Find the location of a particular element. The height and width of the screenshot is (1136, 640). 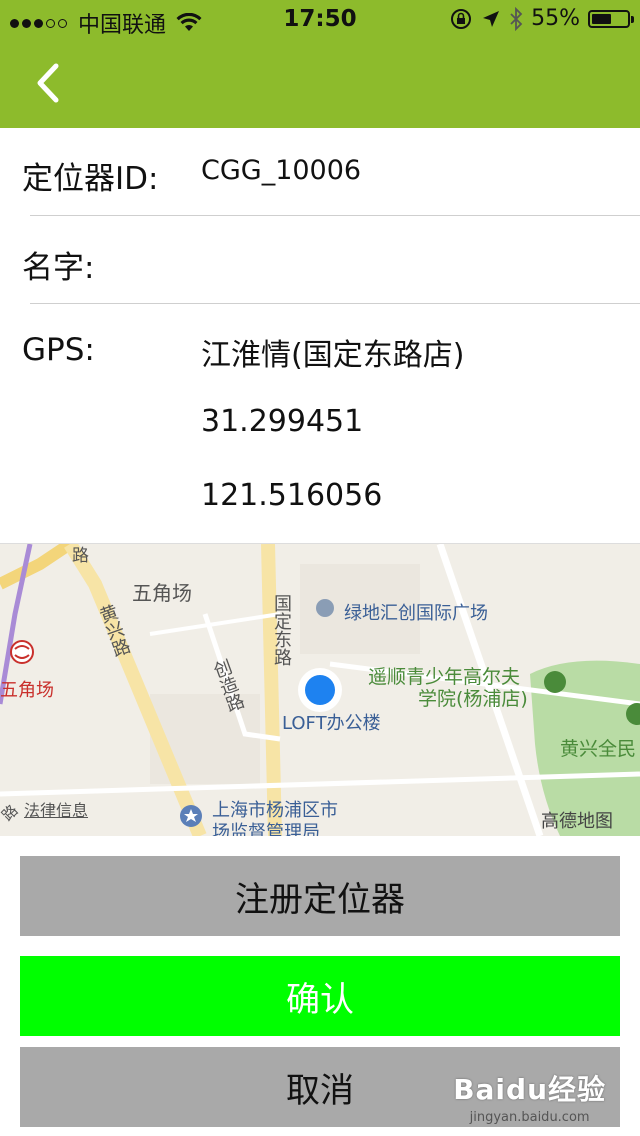

name-label: 名字: is located at coordinates (58, 268).